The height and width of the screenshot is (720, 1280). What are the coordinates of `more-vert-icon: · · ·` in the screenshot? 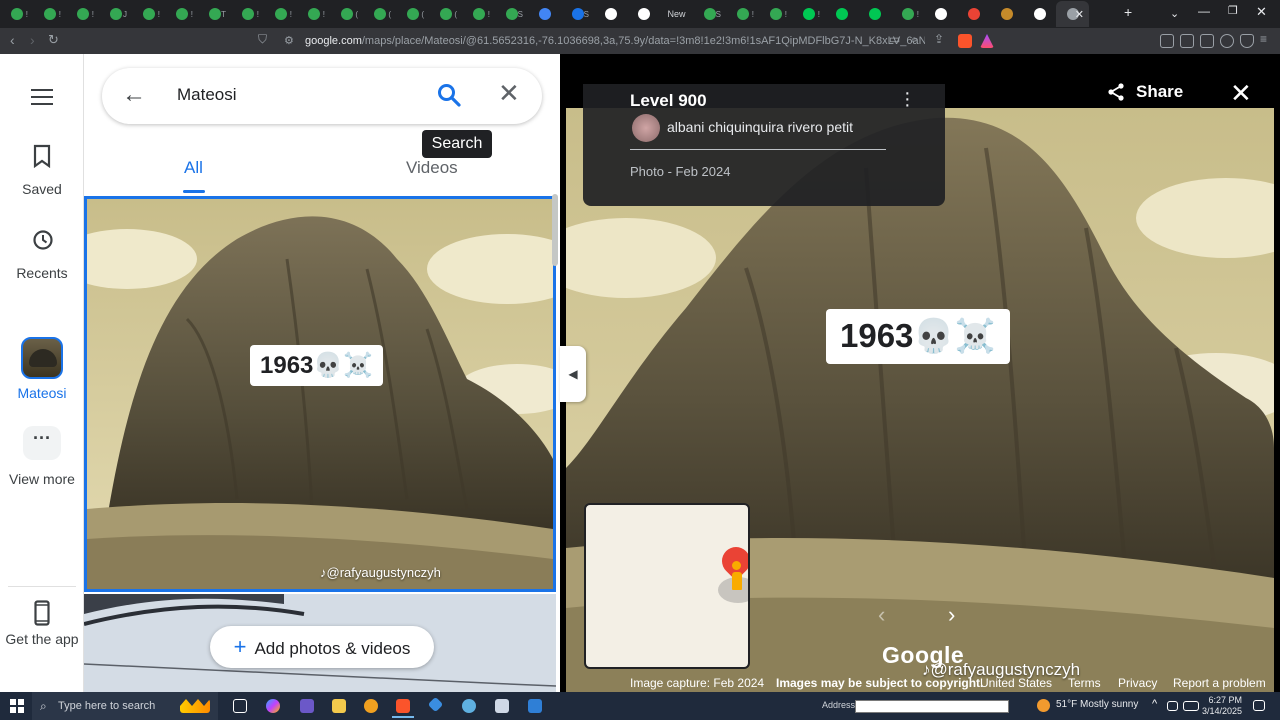 It's located at (908, 99).